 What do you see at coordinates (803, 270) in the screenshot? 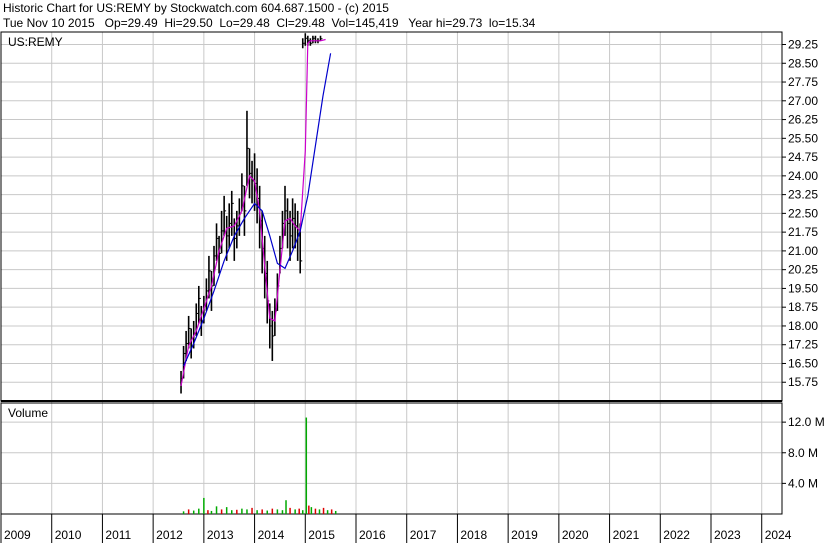
I see `price-tick-label: 20.25` at bounding box center [803, 270].